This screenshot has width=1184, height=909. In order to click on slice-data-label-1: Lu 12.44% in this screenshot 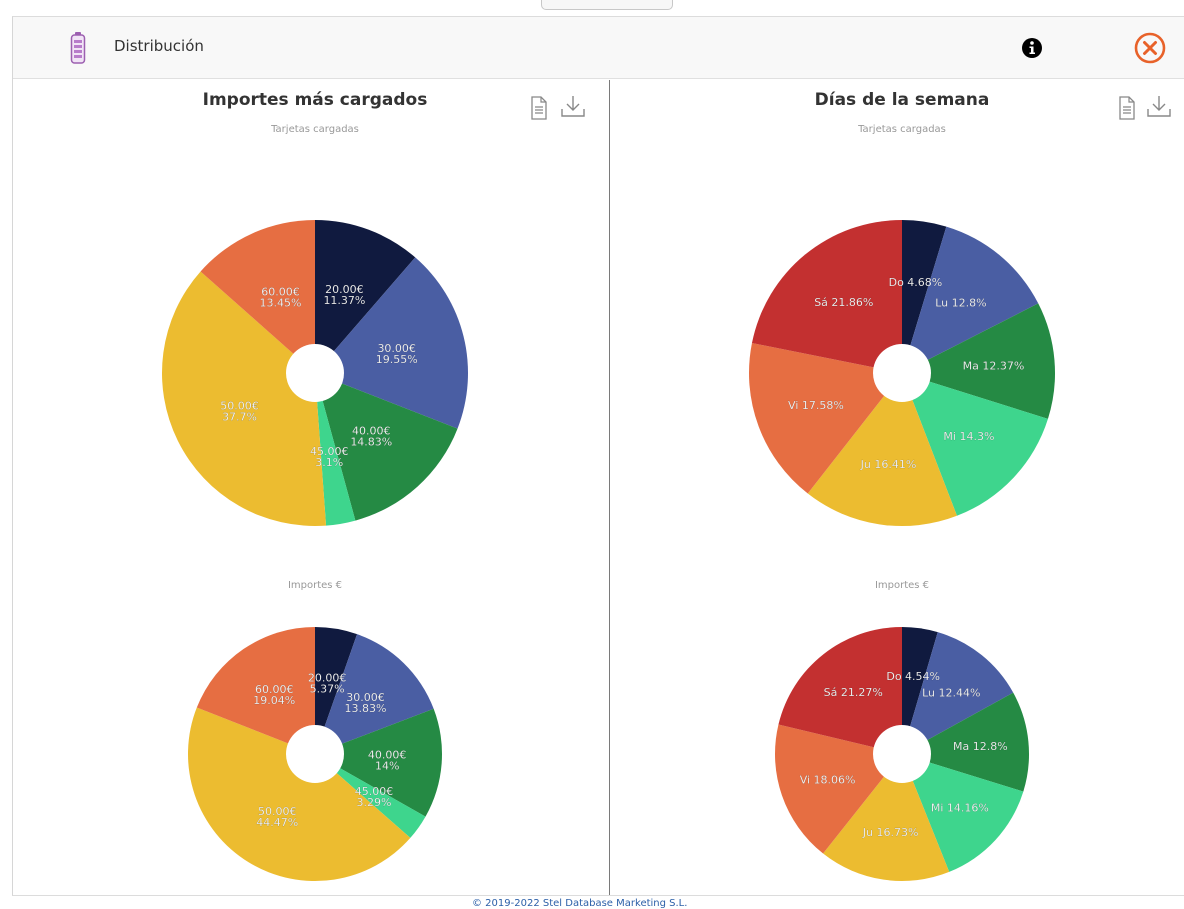, I will do `click(951, 693)`.